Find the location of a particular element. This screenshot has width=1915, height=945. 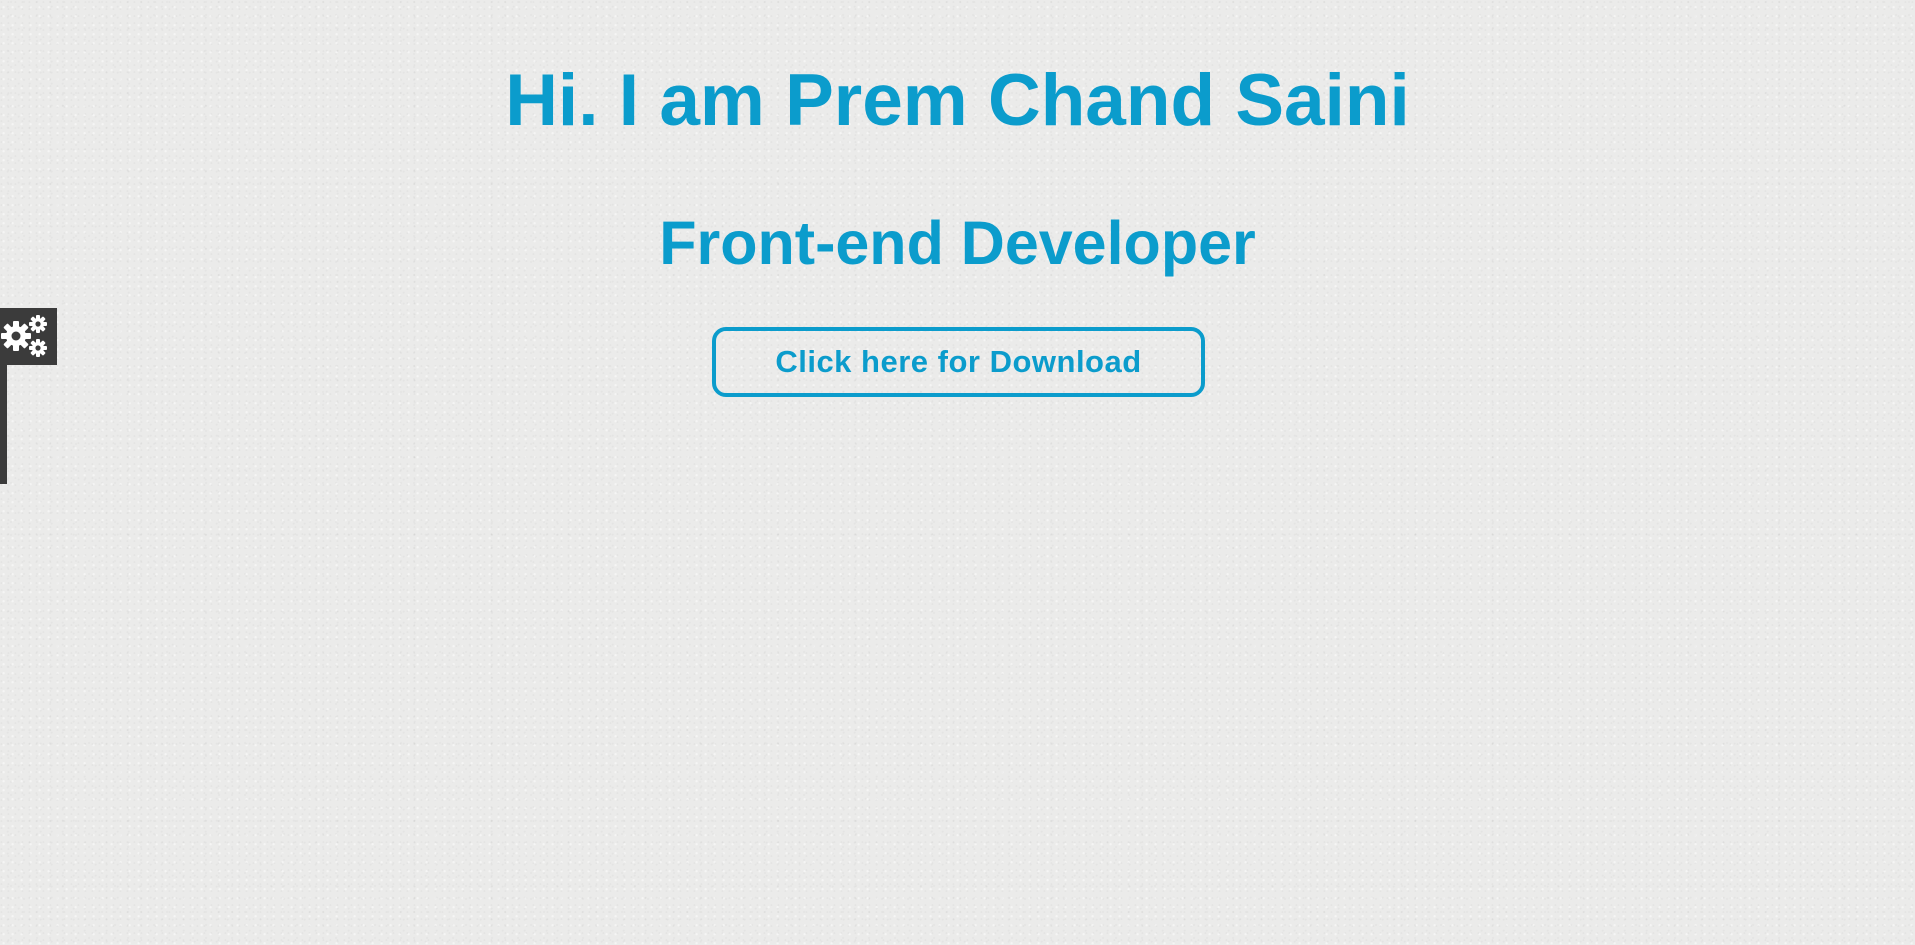

download-button: Click here for Download is located at coordinates (958, 362).